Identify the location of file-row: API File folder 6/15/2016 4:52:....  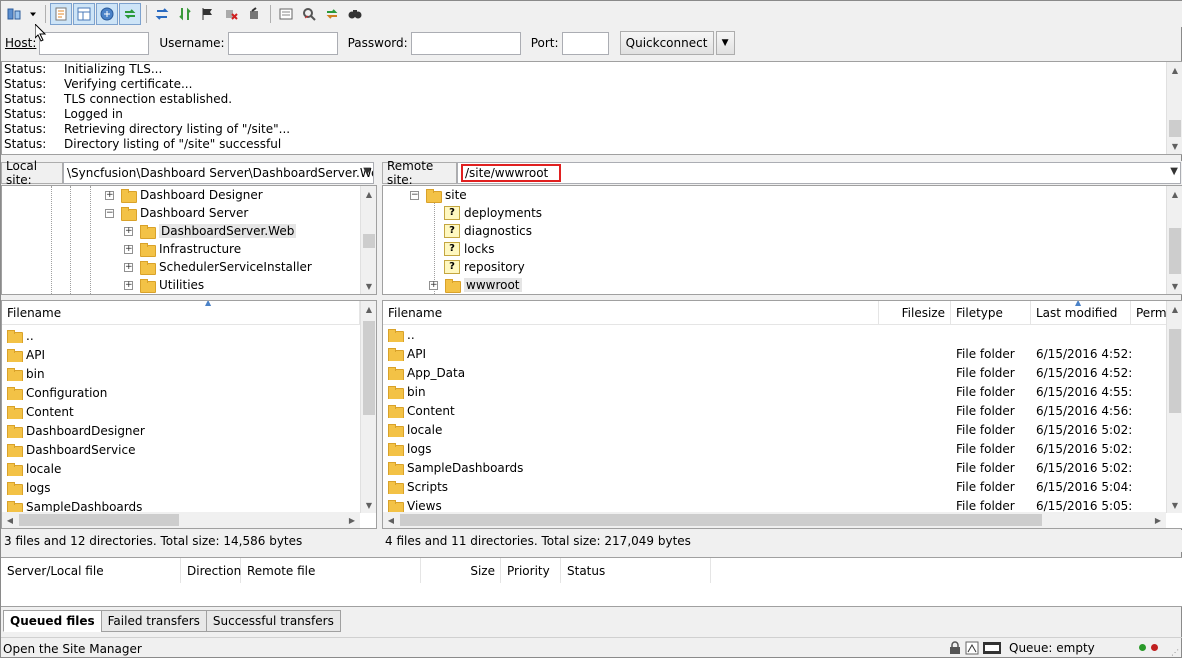
(782, 353).